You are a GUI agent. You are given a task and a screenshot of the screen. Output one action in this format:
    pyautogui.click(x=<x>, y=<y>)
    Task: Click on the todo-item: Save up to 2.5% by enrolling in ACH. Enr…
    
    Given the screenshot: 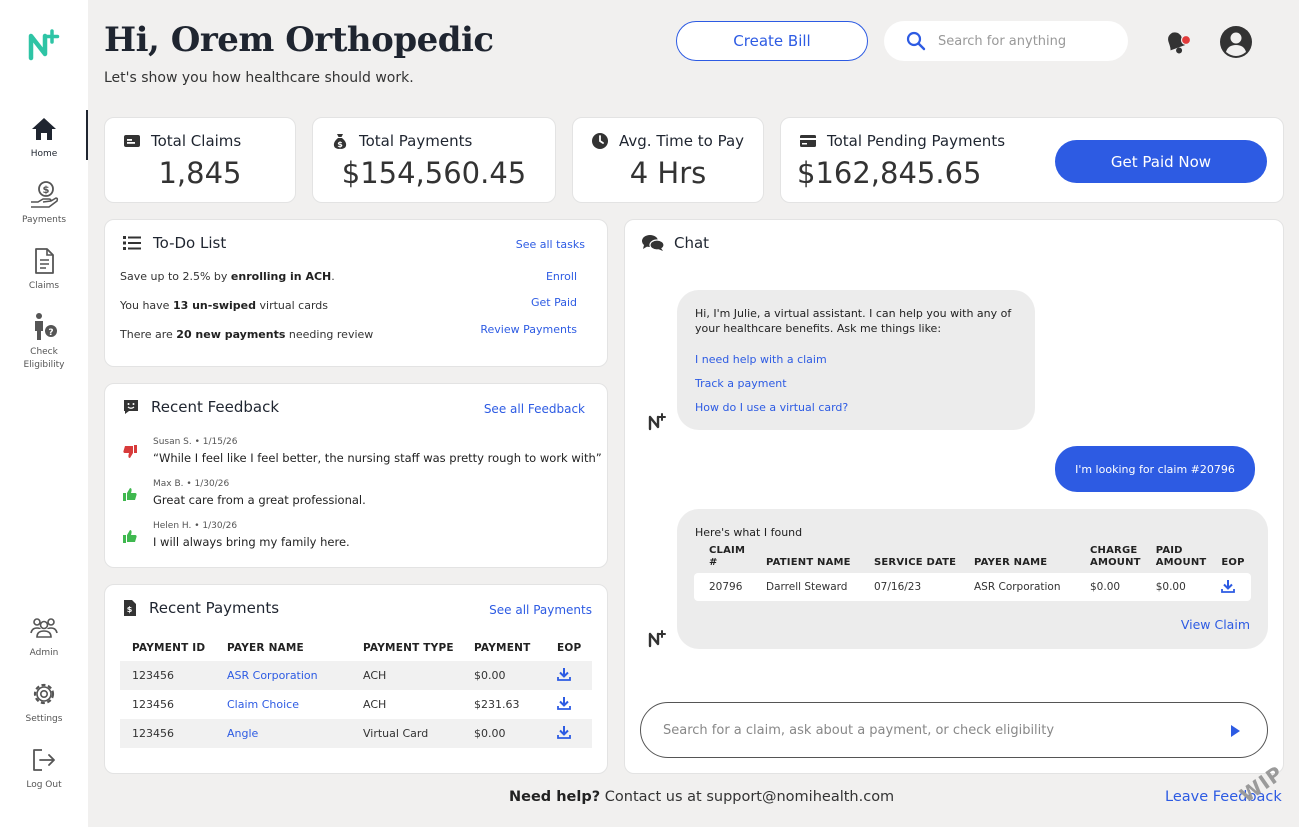 What is the action you would take?
    pyautogui.click(x=348, y=276)
    